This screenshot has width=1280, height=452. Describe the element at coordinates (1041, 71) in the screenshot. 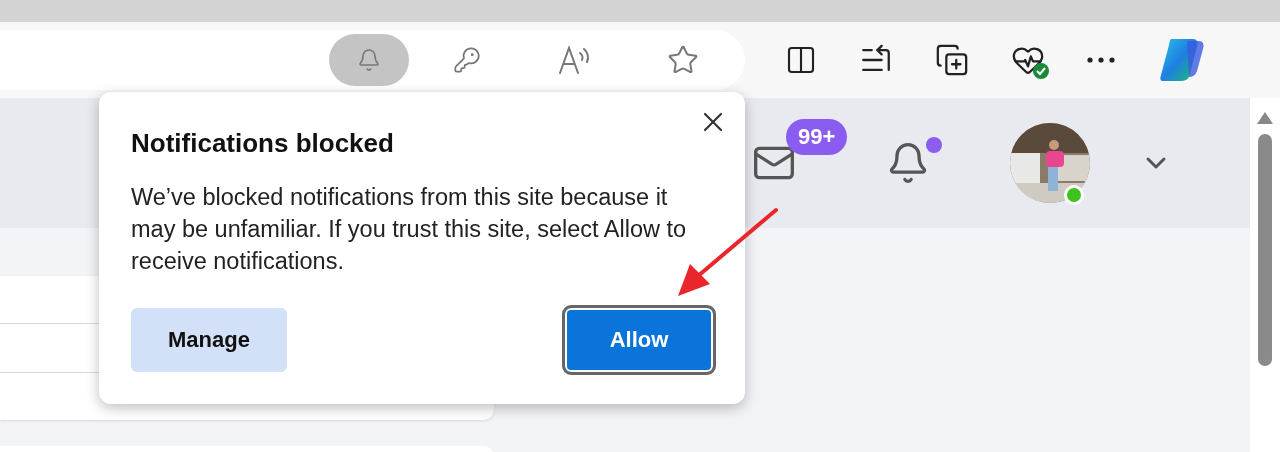

I see `checkmark-badge-icon` at that location.